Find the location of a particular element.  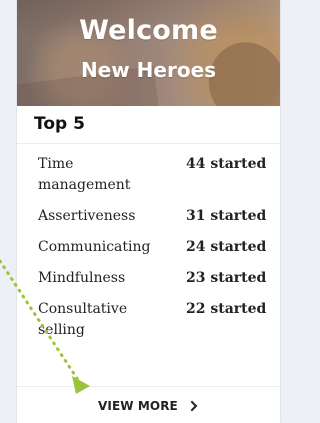

topic-name: Time management is located at coordinates (84, 174).